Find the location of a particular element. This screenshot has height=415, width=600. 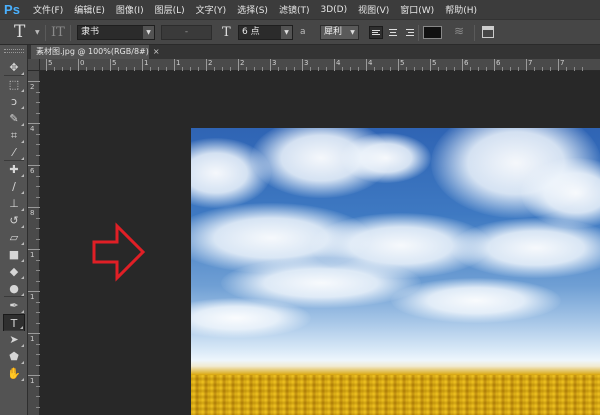

lasso-tool-icon: ↄ is located at coordinates (14, 101).